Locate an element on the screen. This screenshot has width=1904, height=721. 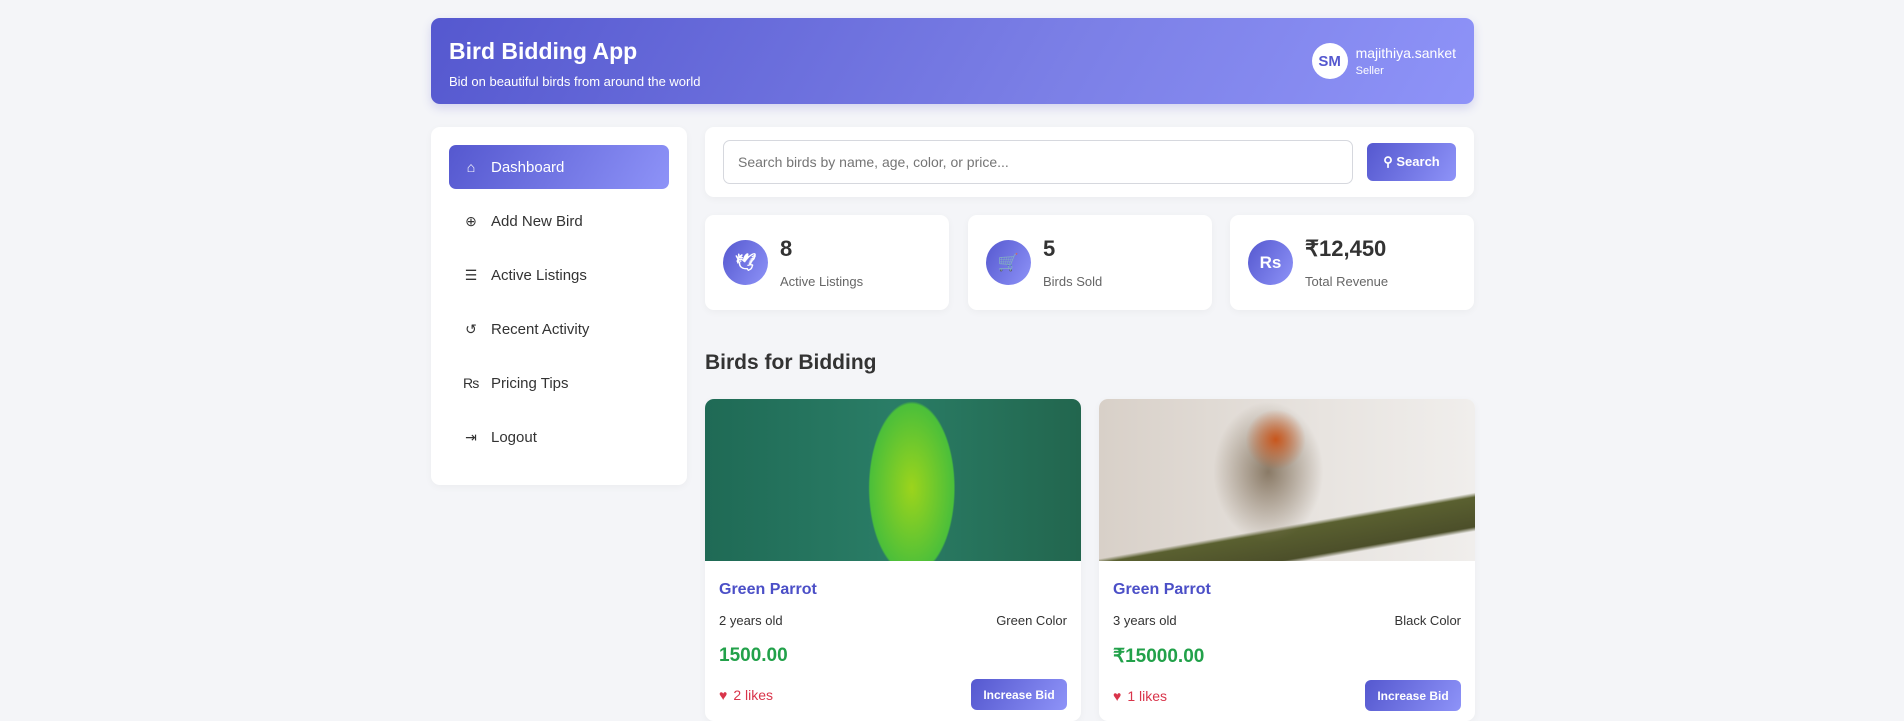
sidebar-item-pricing-tips: ₨ Pricing Tips is located at coordinates (559, 383).